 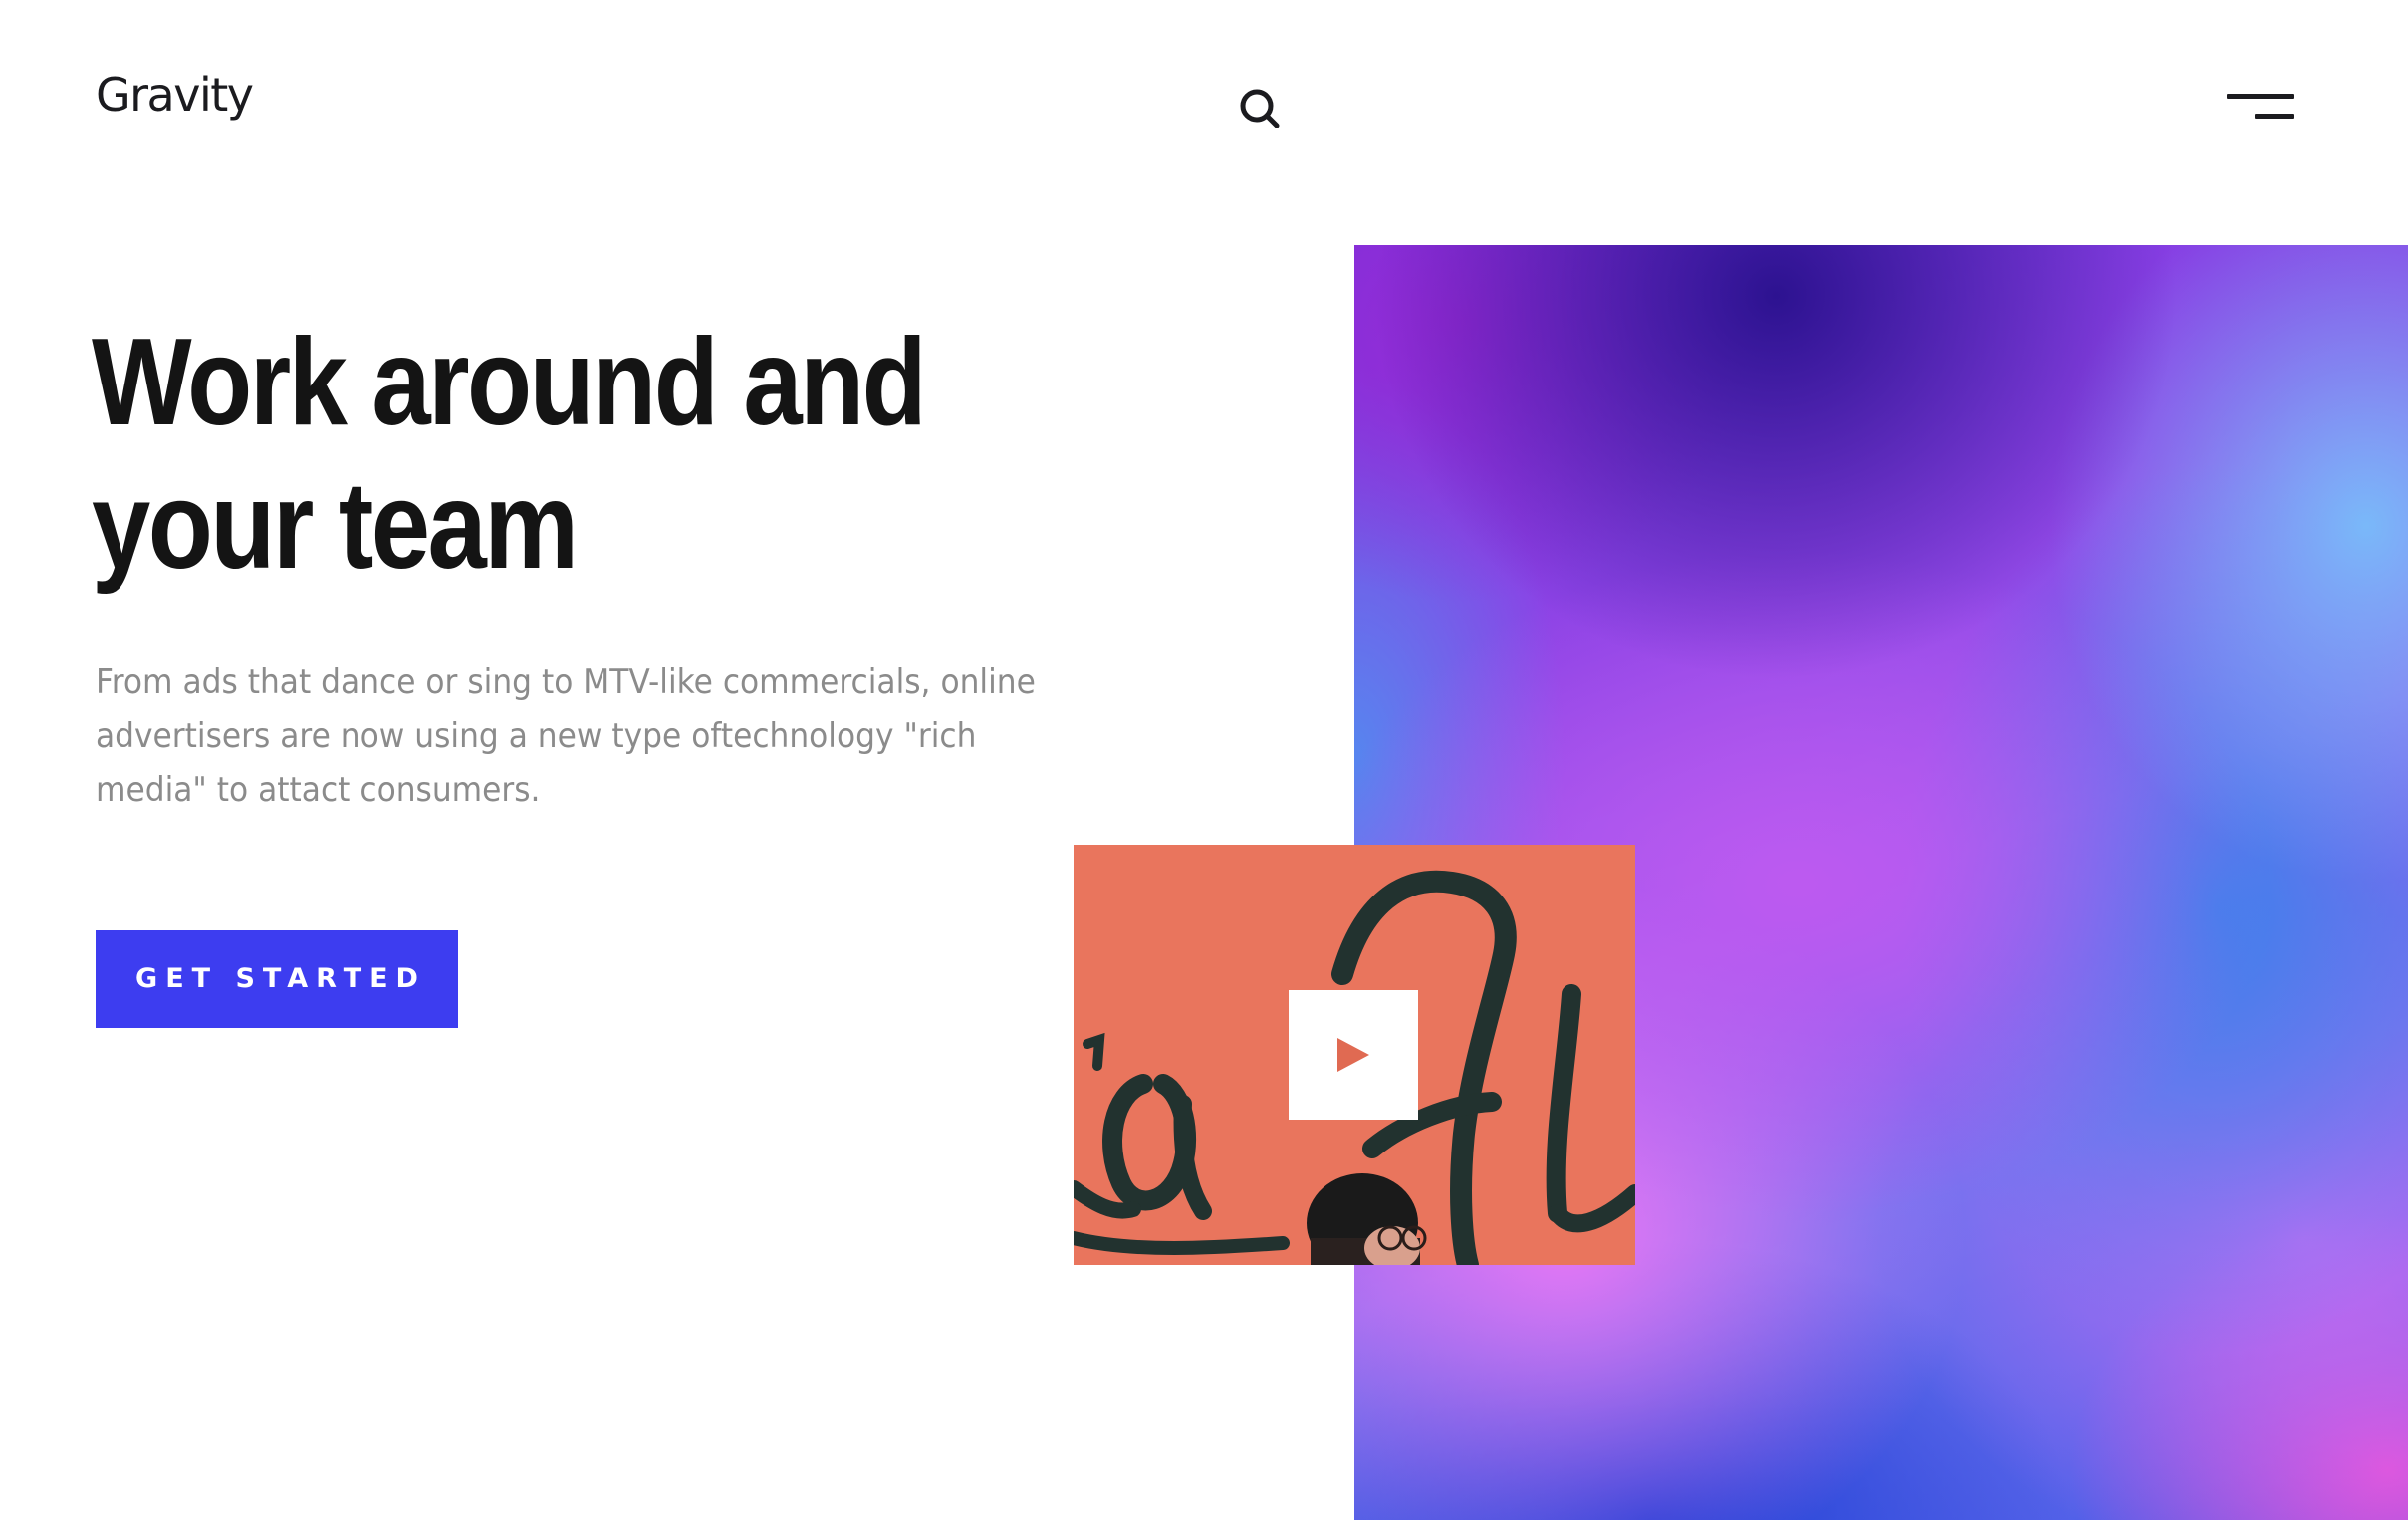 What do you see at coordinates (2260, 96) in the screenshot?
I see `menu-icon` at bounding box center [2260, 96].